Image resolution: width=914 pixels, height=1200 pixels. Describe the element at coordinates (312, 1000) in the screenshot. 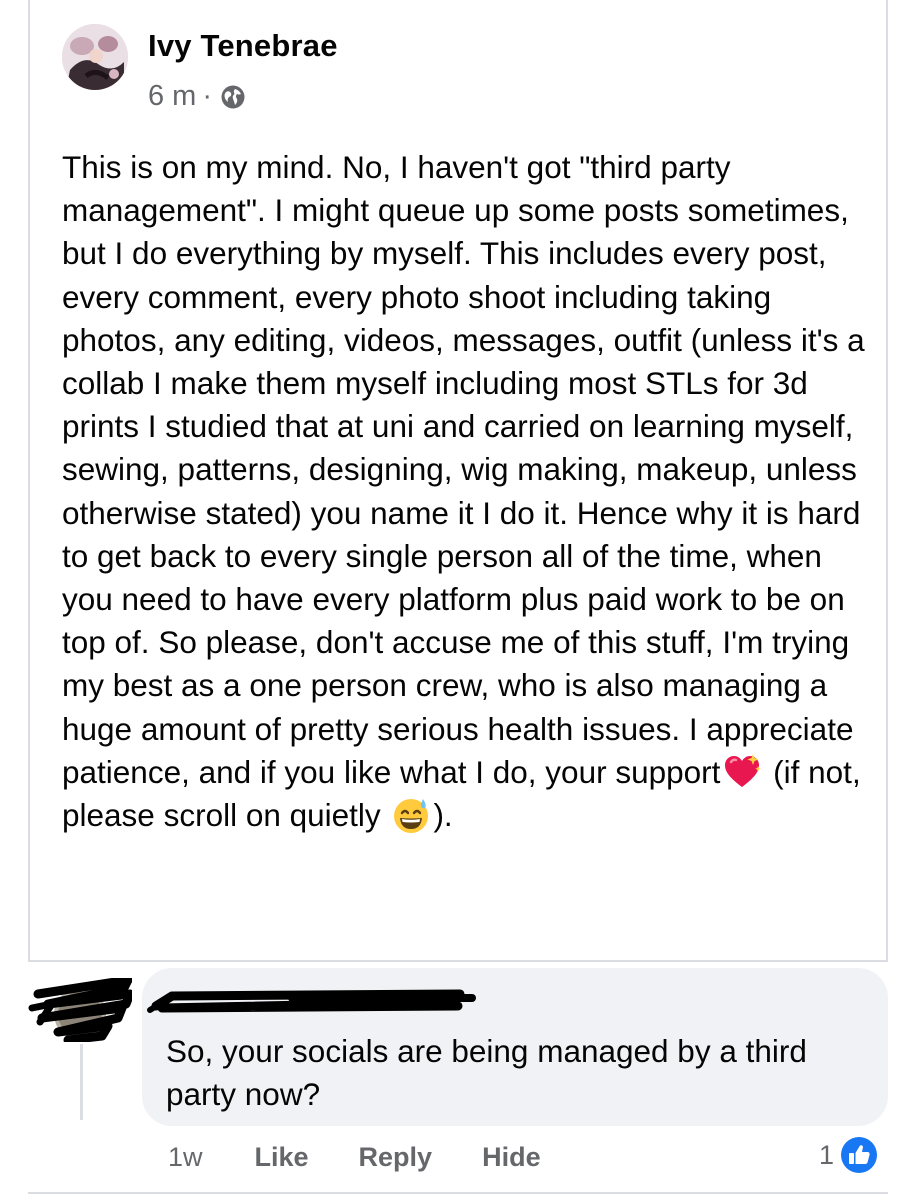

I see `commenter-name-redacted` at that location.